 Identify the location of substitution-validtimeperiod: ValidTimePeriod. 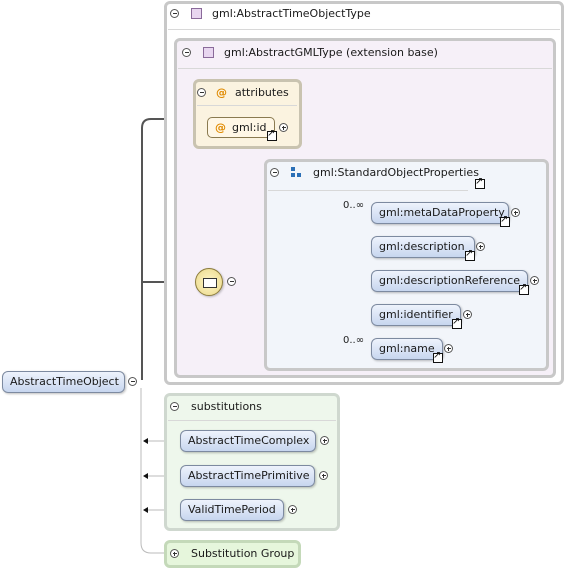
(232, 510).